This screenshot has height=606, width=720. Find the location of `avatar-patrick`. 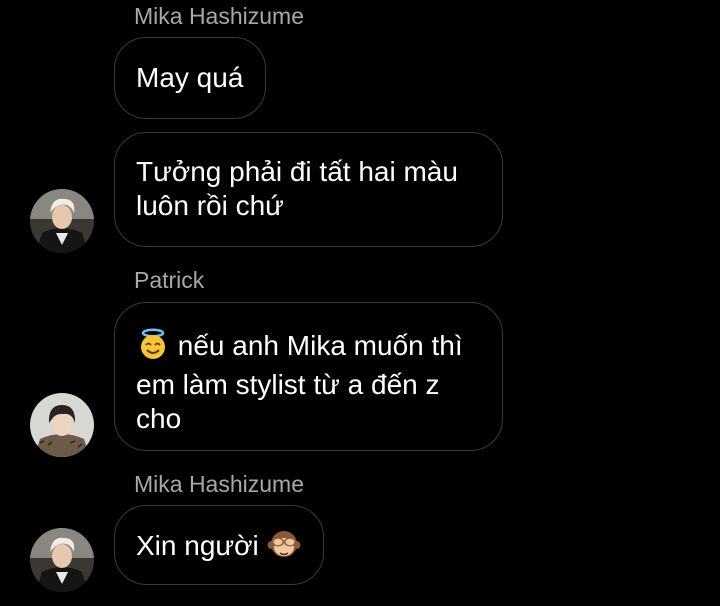

avatar-patrick is located at coordinates (62, 425).